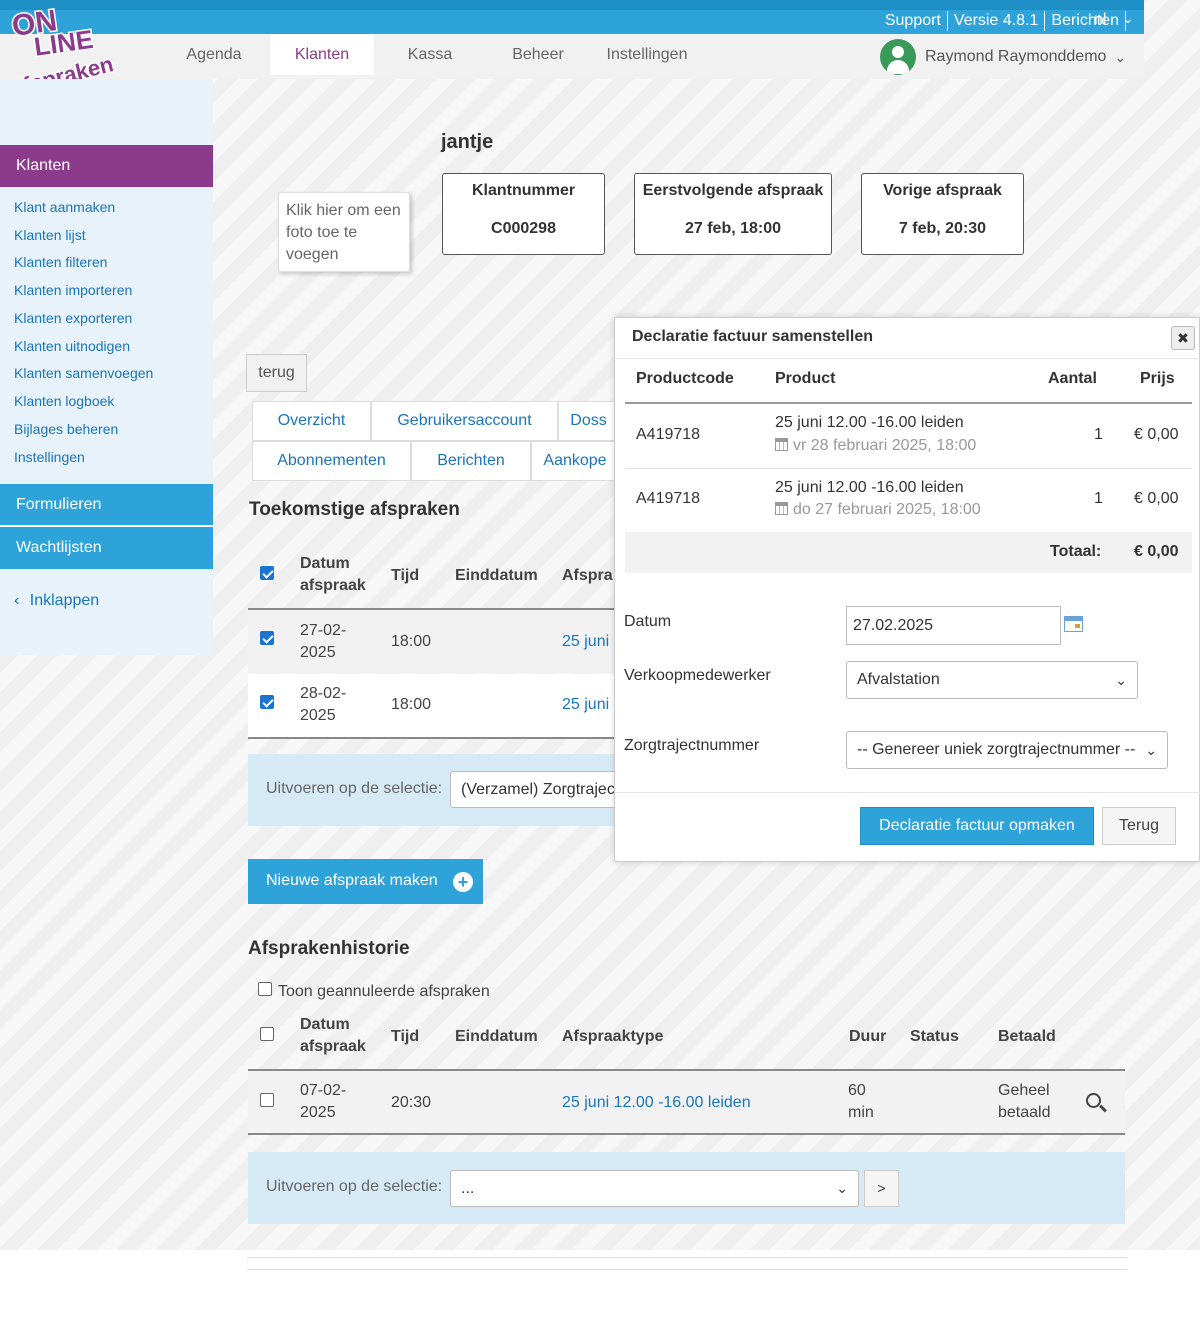 The height and width of the screenshot is (1342, 1200). What do you see at coordinates (73, 290) in the screenshot?
I see `sidebar-item-klanten-importeren: Klanten importeren` at bounding box center [73, 290].